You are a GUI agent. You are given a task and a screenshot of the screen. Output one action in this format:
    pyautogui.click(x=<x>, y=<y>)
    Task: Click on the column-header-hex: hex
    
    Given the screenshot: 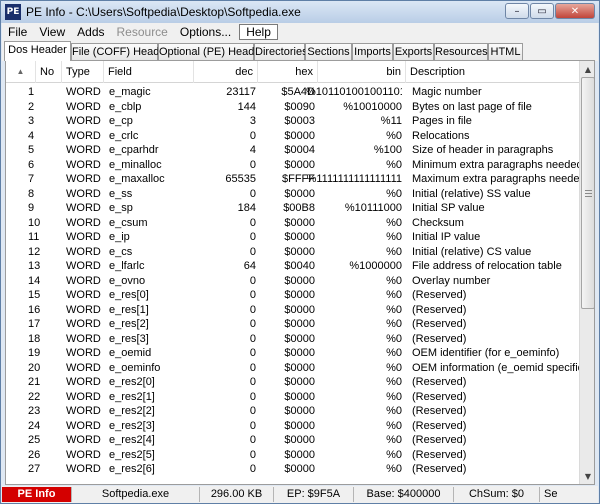 What is the action you would take?
    pyautogui.click(x=288, y=72)
    